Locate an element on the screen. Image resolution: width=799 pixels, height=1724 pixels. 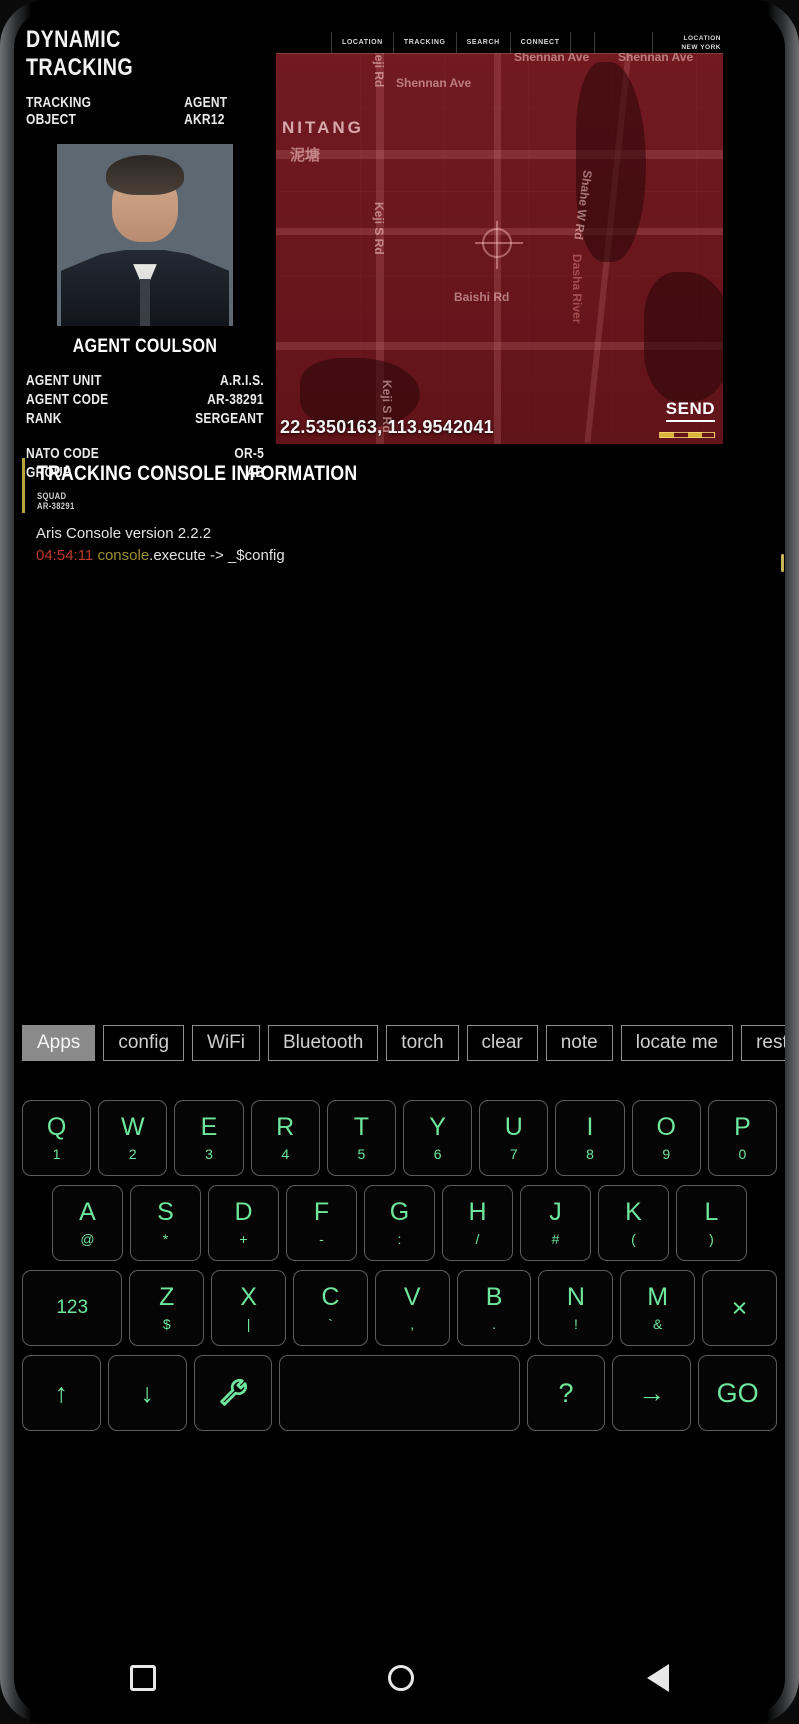
chip-clear: clear is located at coordinates (502, 1043).